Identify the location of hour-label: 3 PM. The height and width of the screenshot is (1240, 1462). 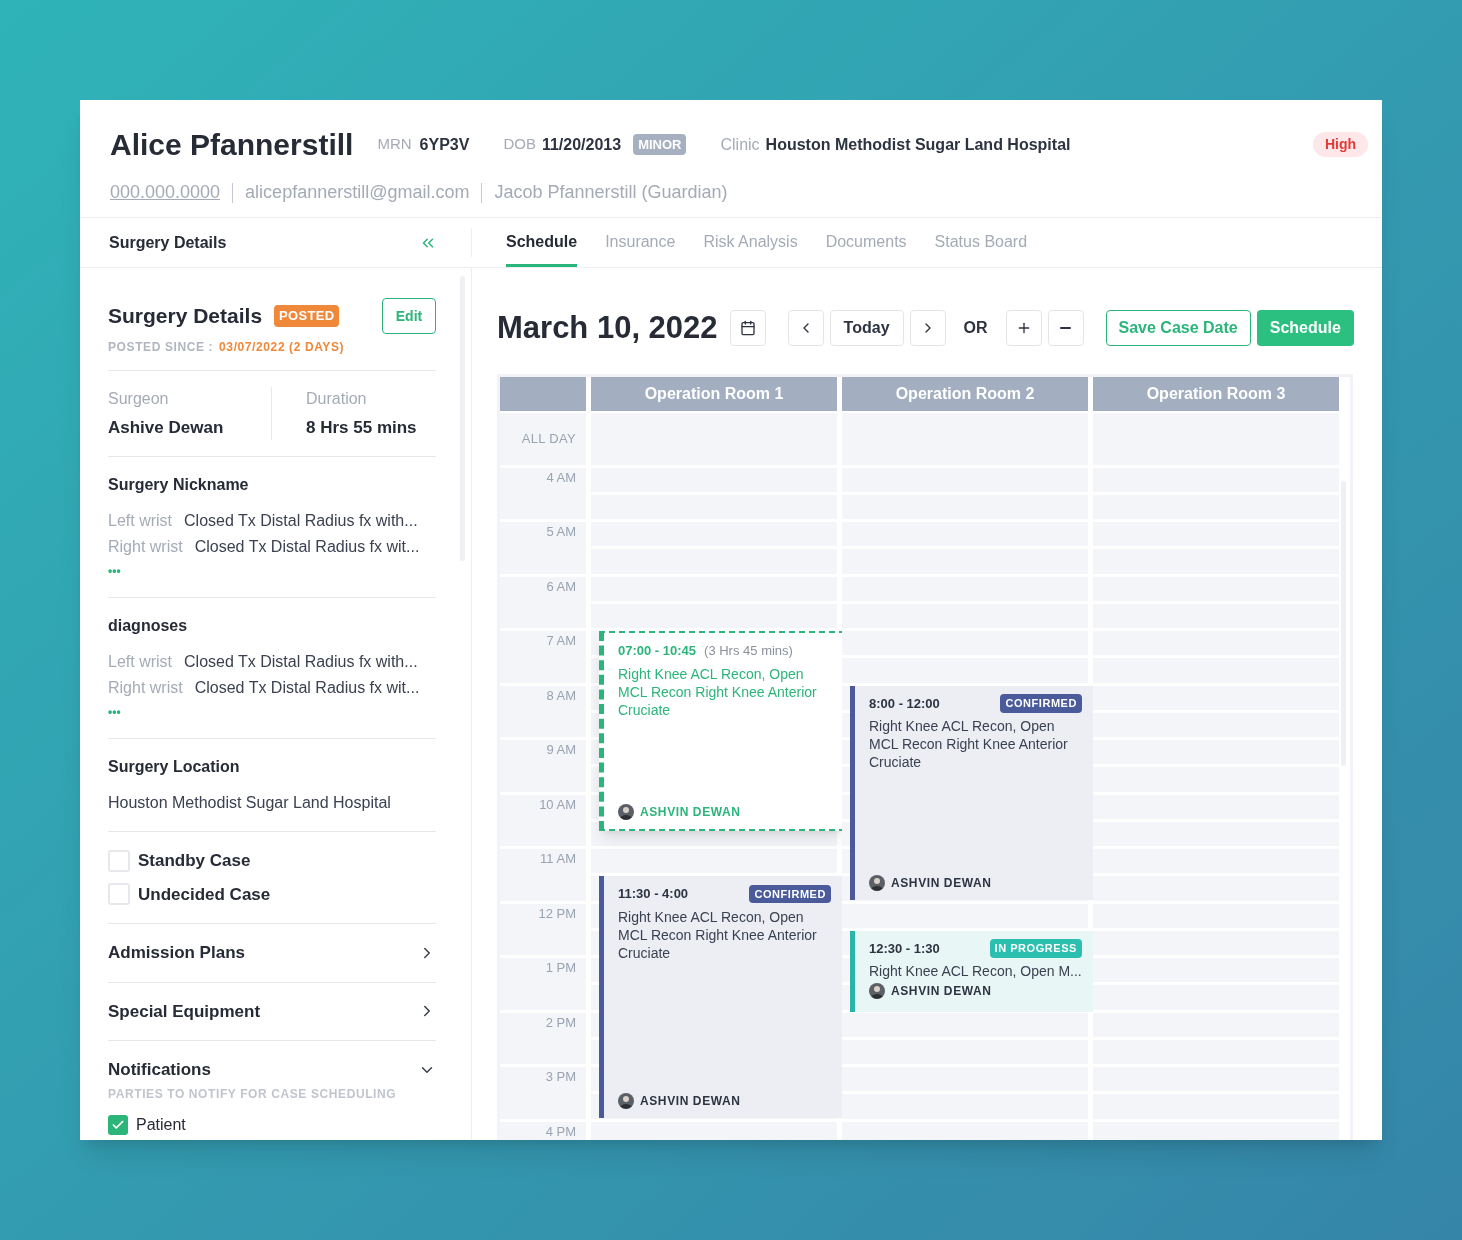
(560, 1077).